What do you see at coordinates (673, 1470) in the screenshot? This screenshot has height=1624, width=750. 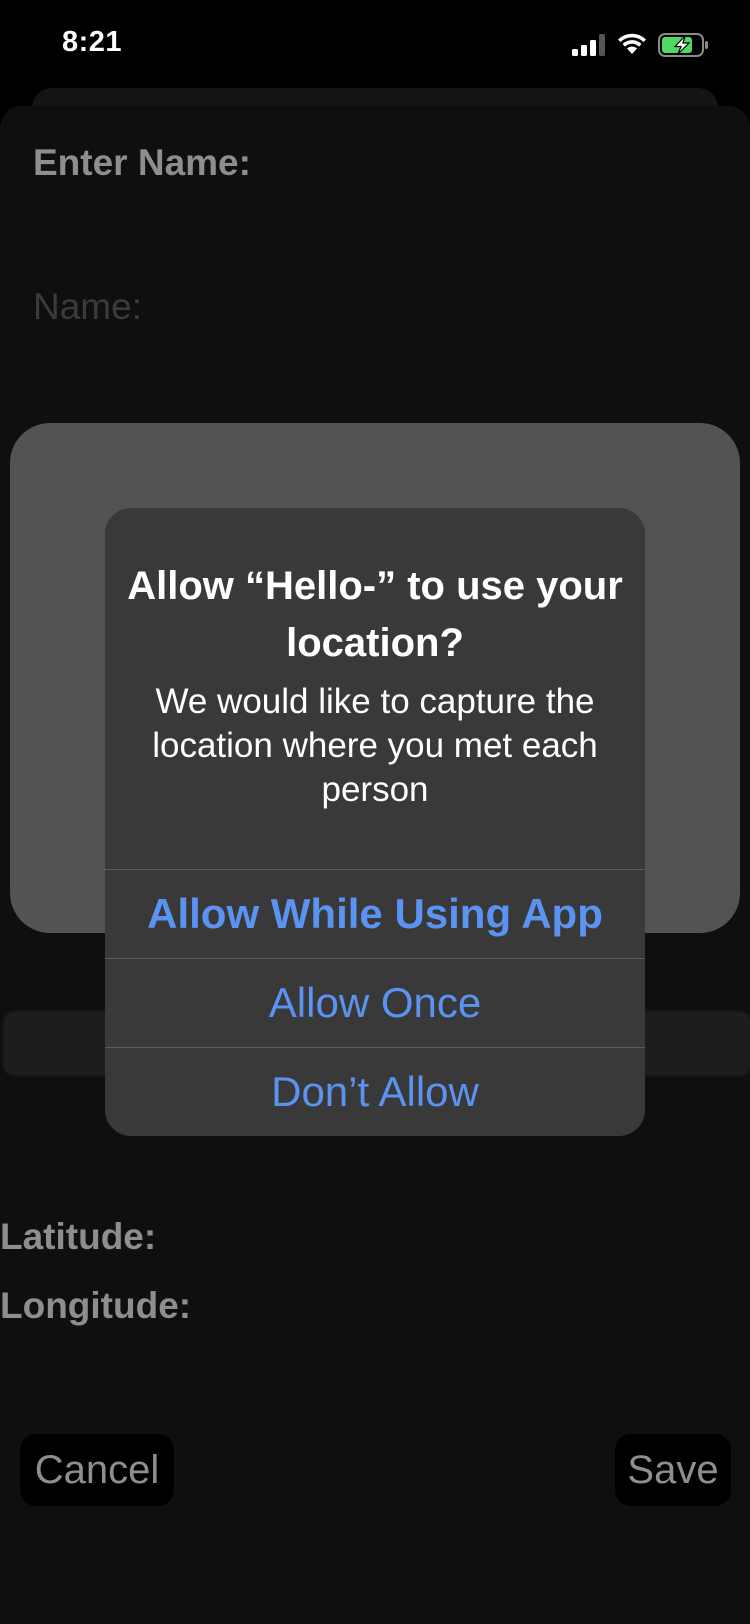 I see `save-button: Save` at bounding box center [673, 1470].